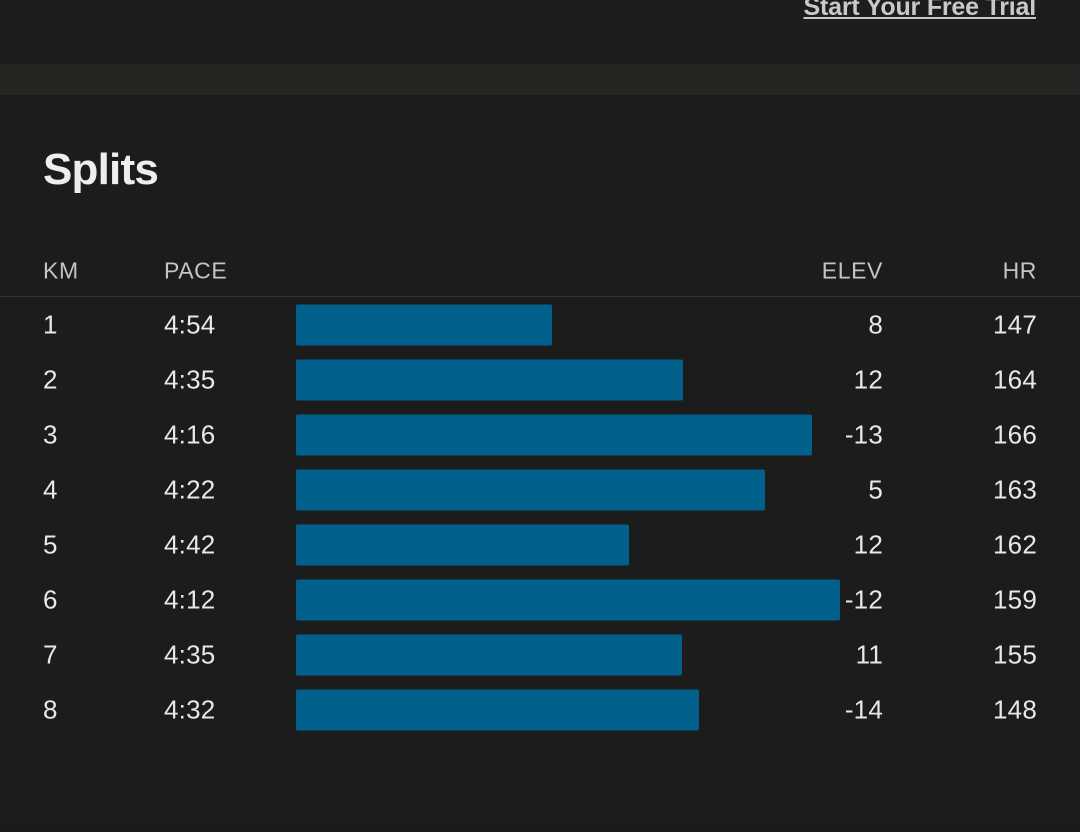 This screenshot has width=1080, height=832. Describe the element at coordinates (852, 270) in the screenshot. I see `column-header-elev: ELEV` at that location.